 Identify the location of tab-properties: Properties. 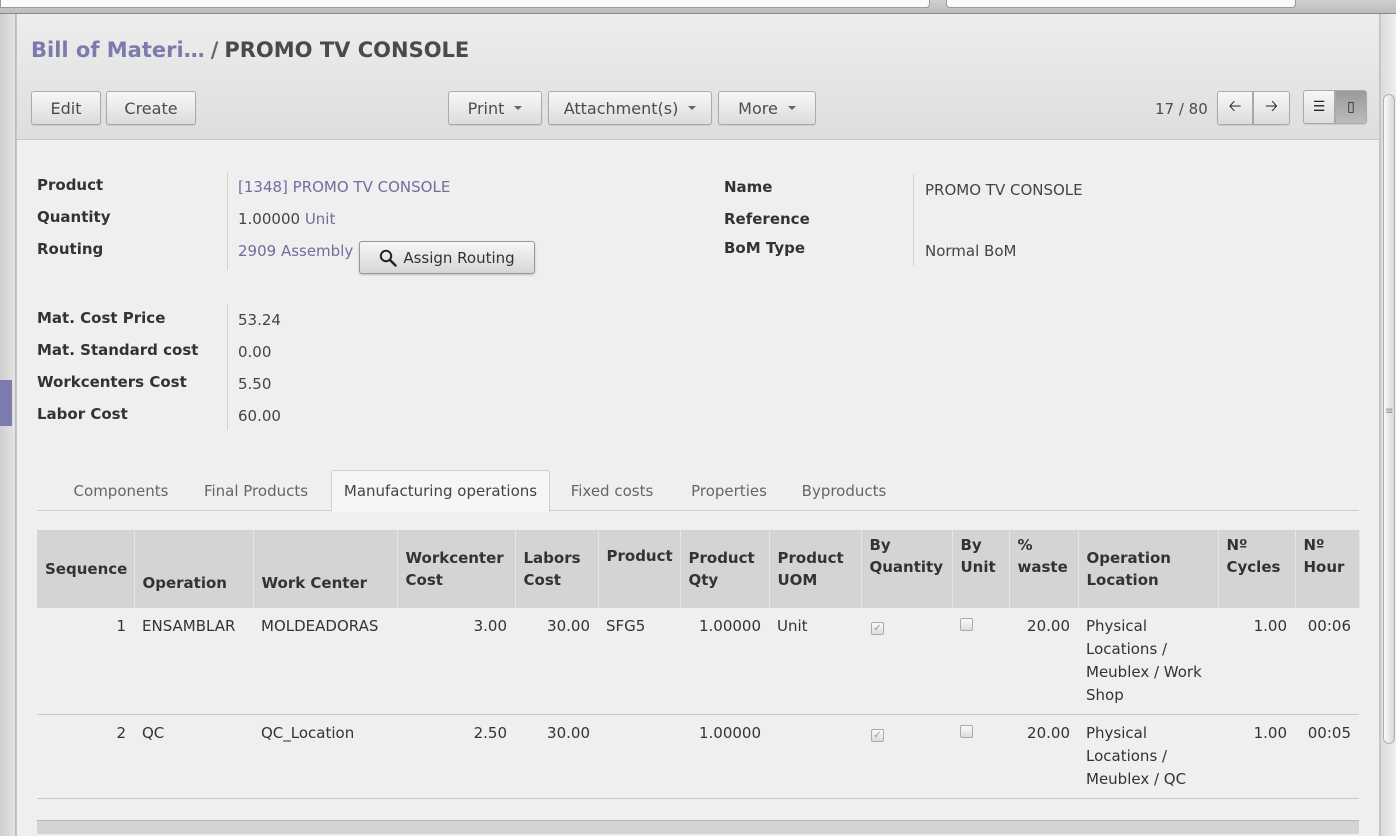
(729, 490).